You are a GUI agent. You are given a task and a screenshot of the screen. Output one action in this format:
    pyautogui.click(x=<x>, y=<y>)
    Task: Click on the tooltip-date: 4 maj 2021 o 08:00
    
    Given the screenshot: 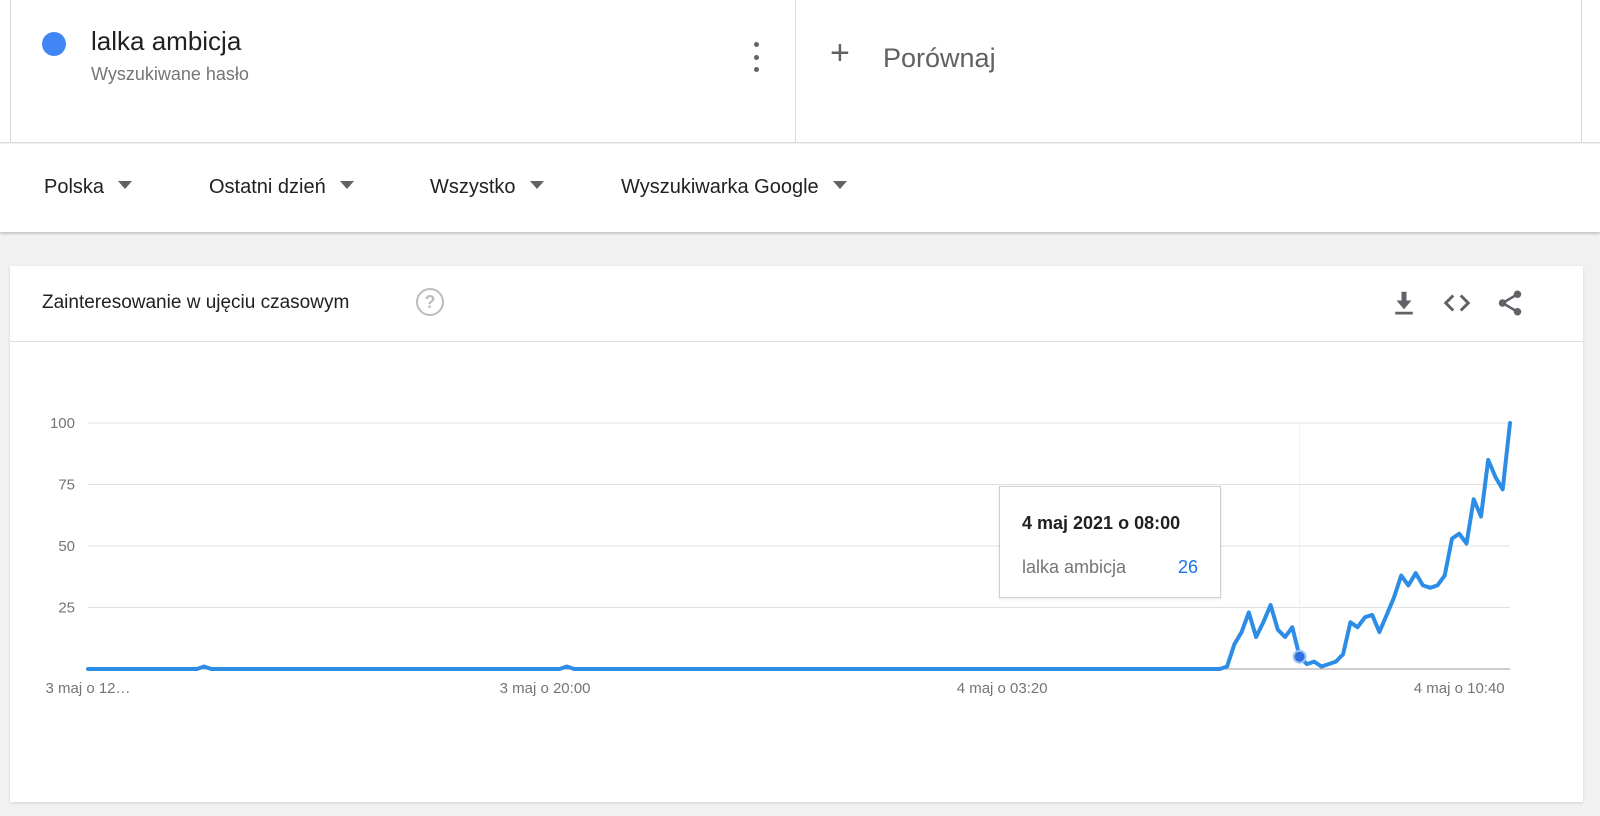 What is the action you would take?
    pyautogui.click(x=1101, y=523)
    